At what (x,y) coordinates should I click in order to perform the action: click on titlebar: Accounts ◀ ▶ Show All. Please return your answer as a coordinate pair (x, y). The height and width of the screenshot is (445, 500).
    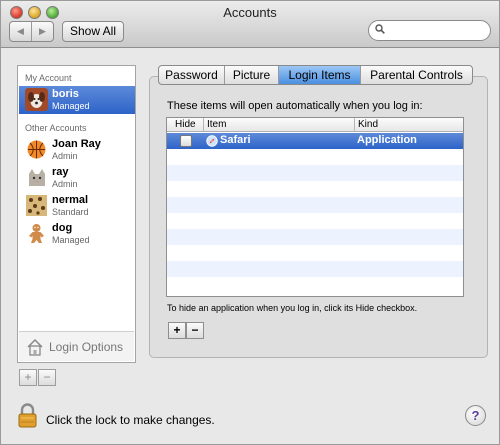
    Looking at the image, I should click on (250, 24).